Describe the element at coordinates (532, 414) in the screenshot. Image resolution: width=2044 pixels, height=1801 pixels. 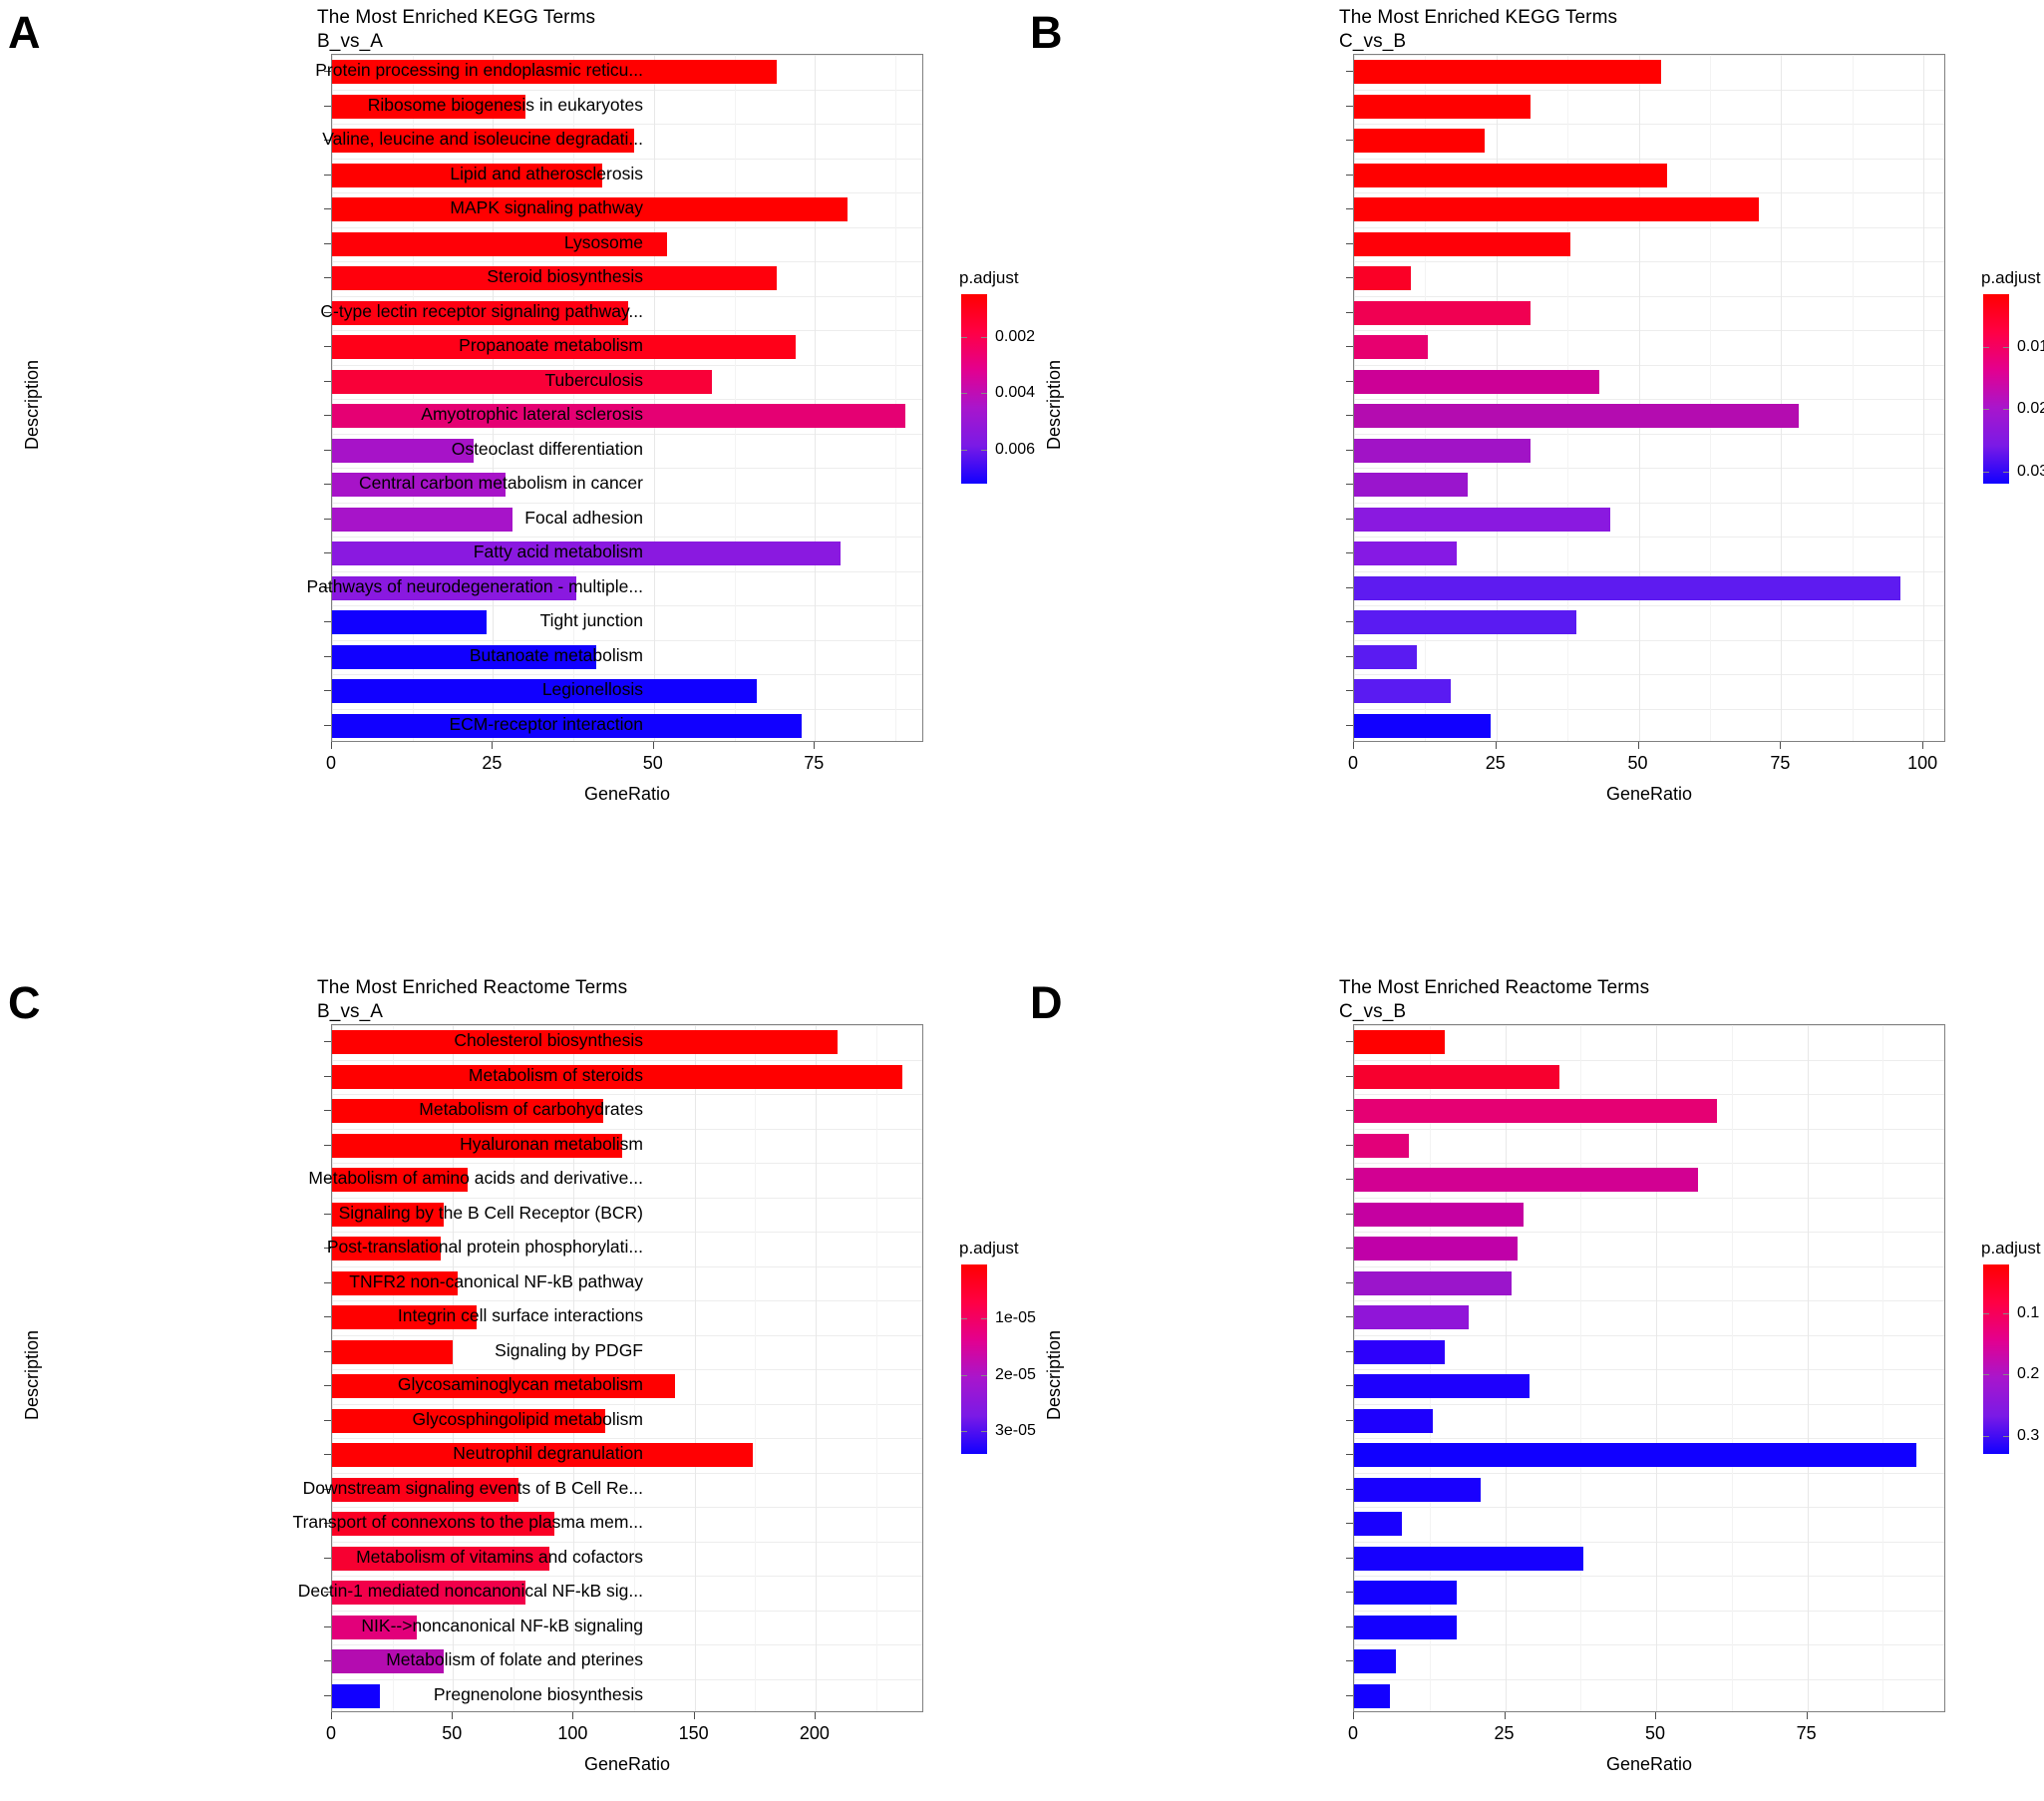
I see `category-label: Amyotrophic lateral sclerosis` at that location.